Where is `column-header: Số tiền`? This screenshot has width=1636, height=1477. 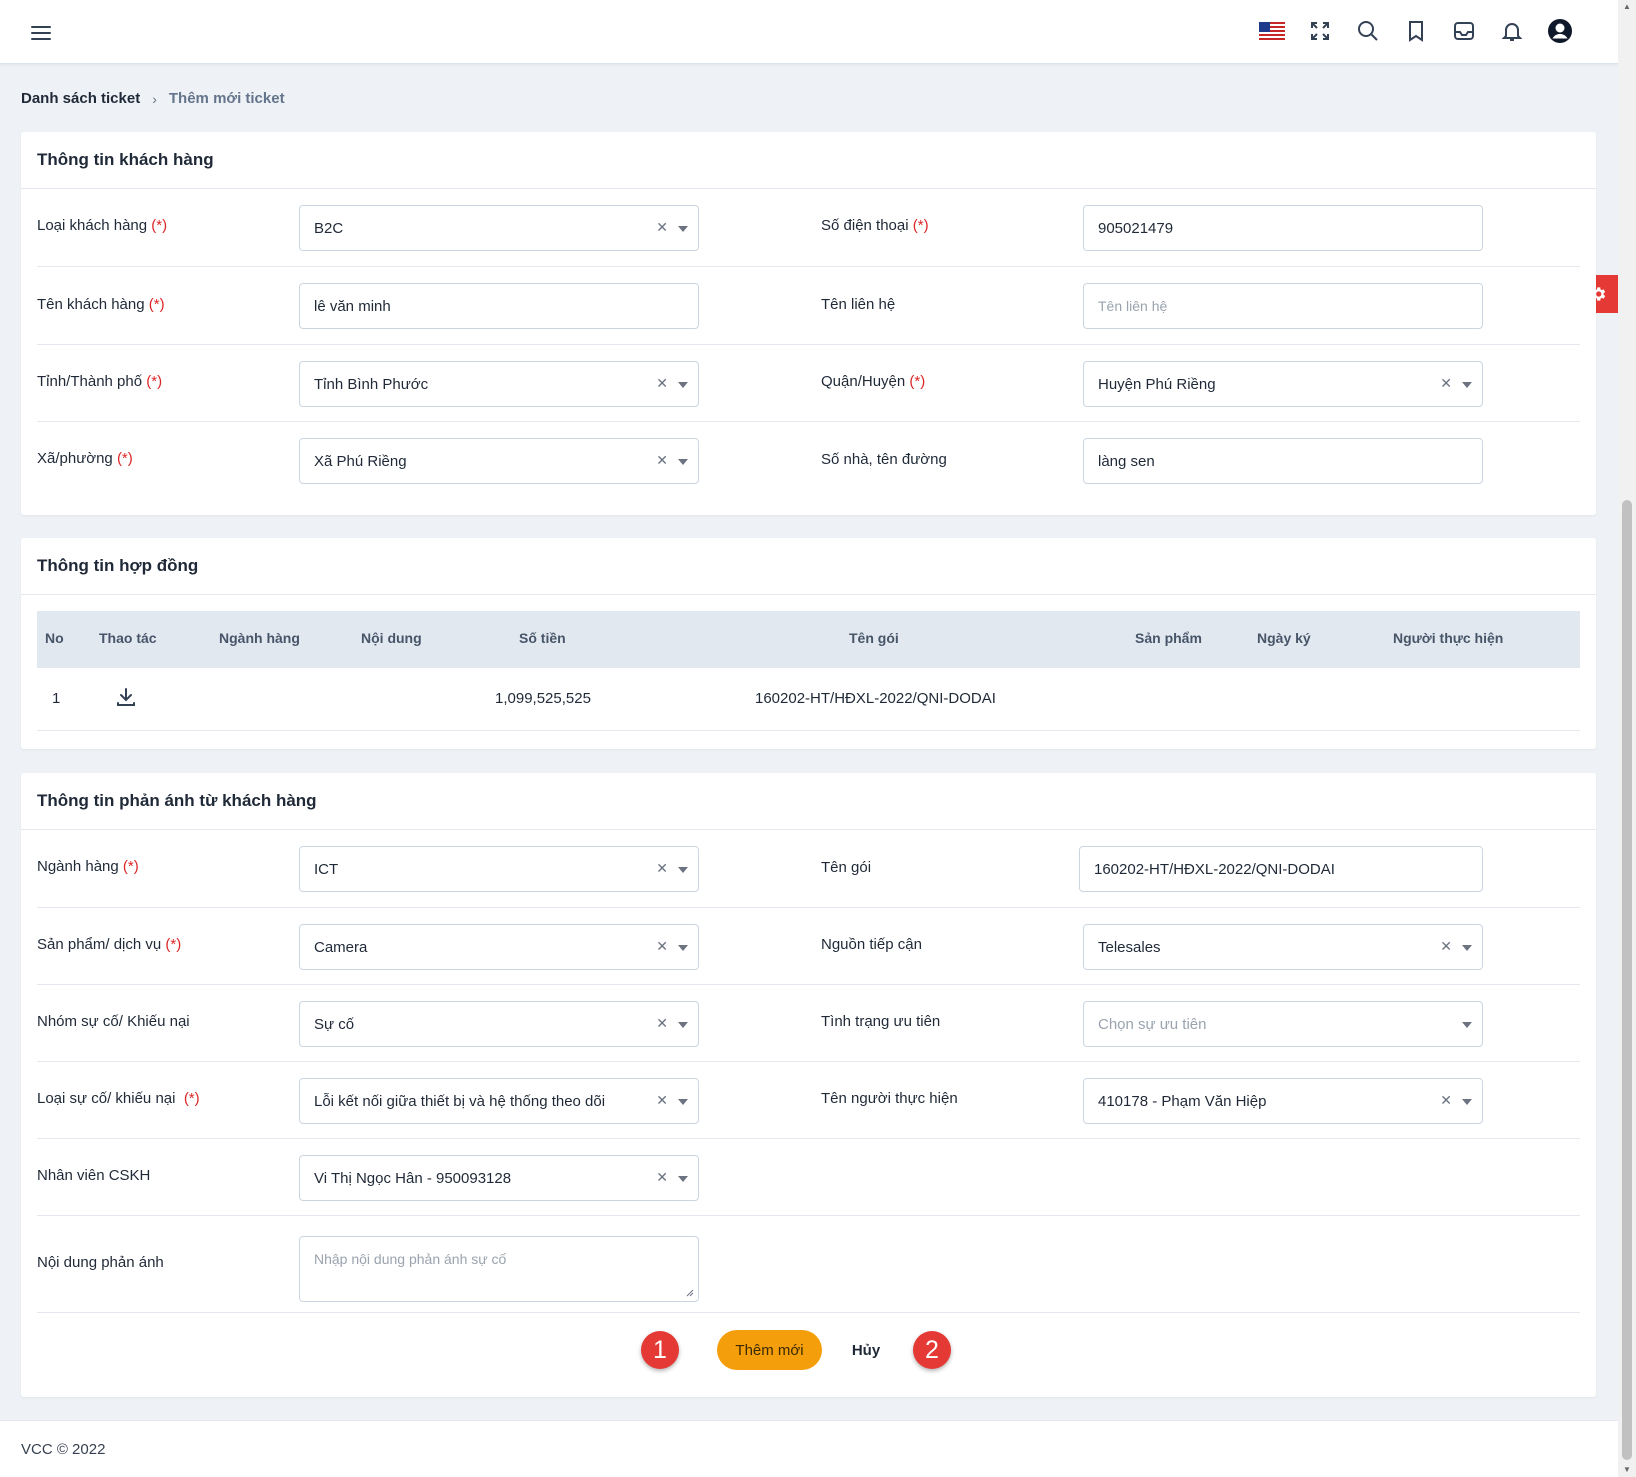
column-header: Số tiền is located at coordinates (542, 638).